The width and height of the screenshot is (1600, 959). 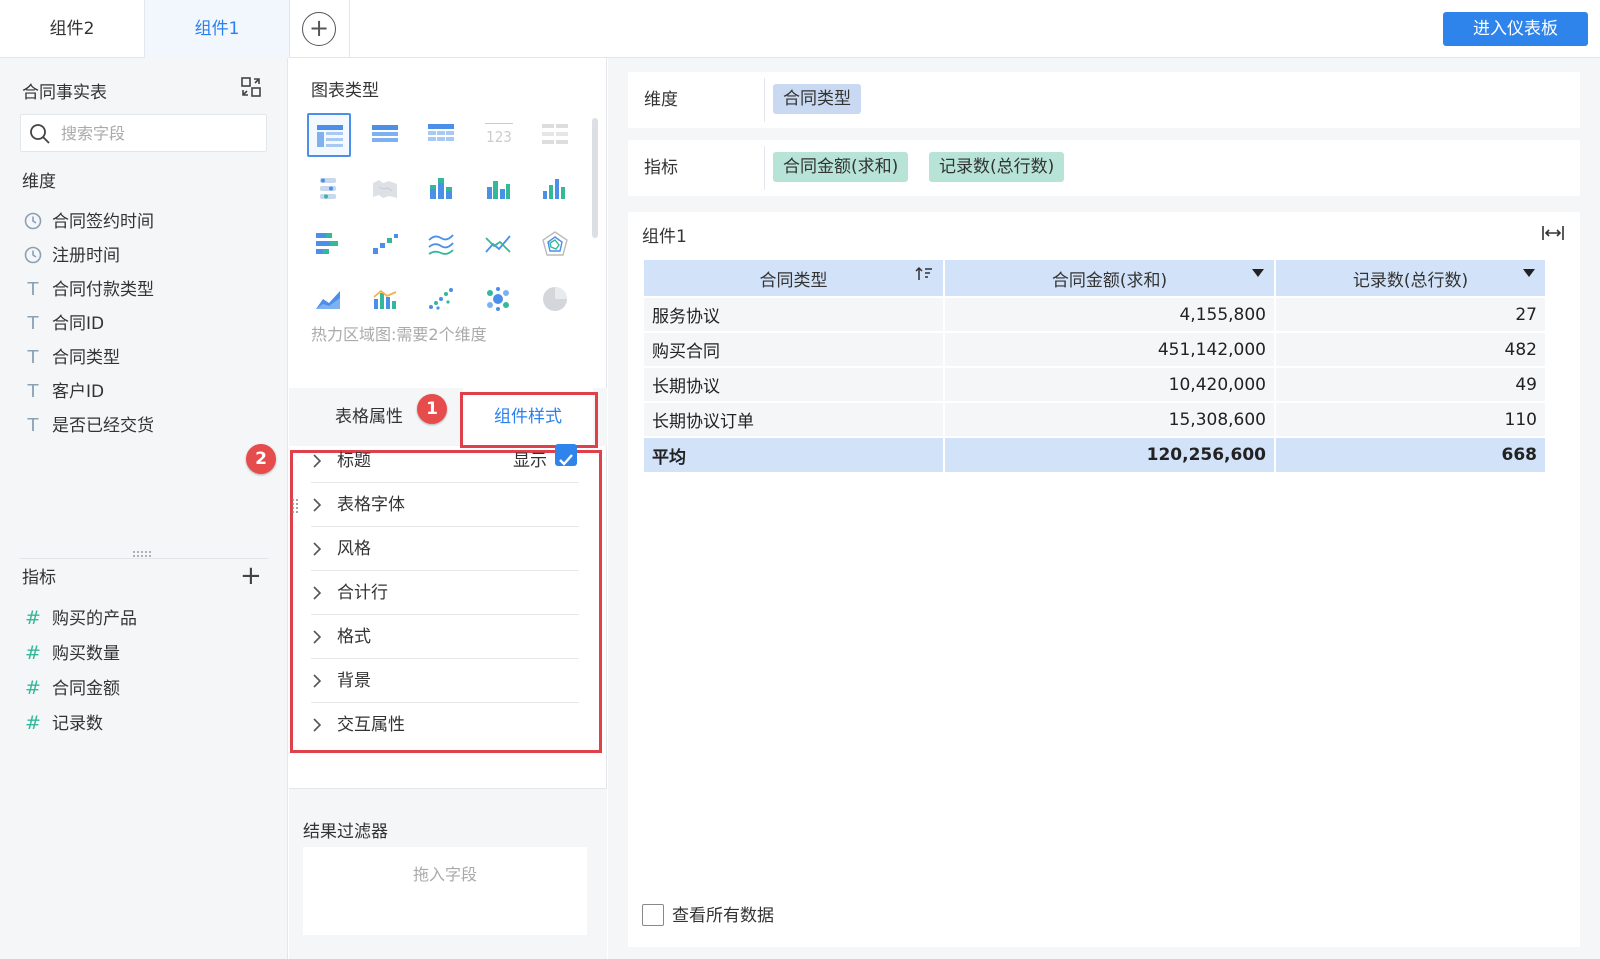 I want to click on dimension-field: T 合同付款类型, so click(x=88, y=290).